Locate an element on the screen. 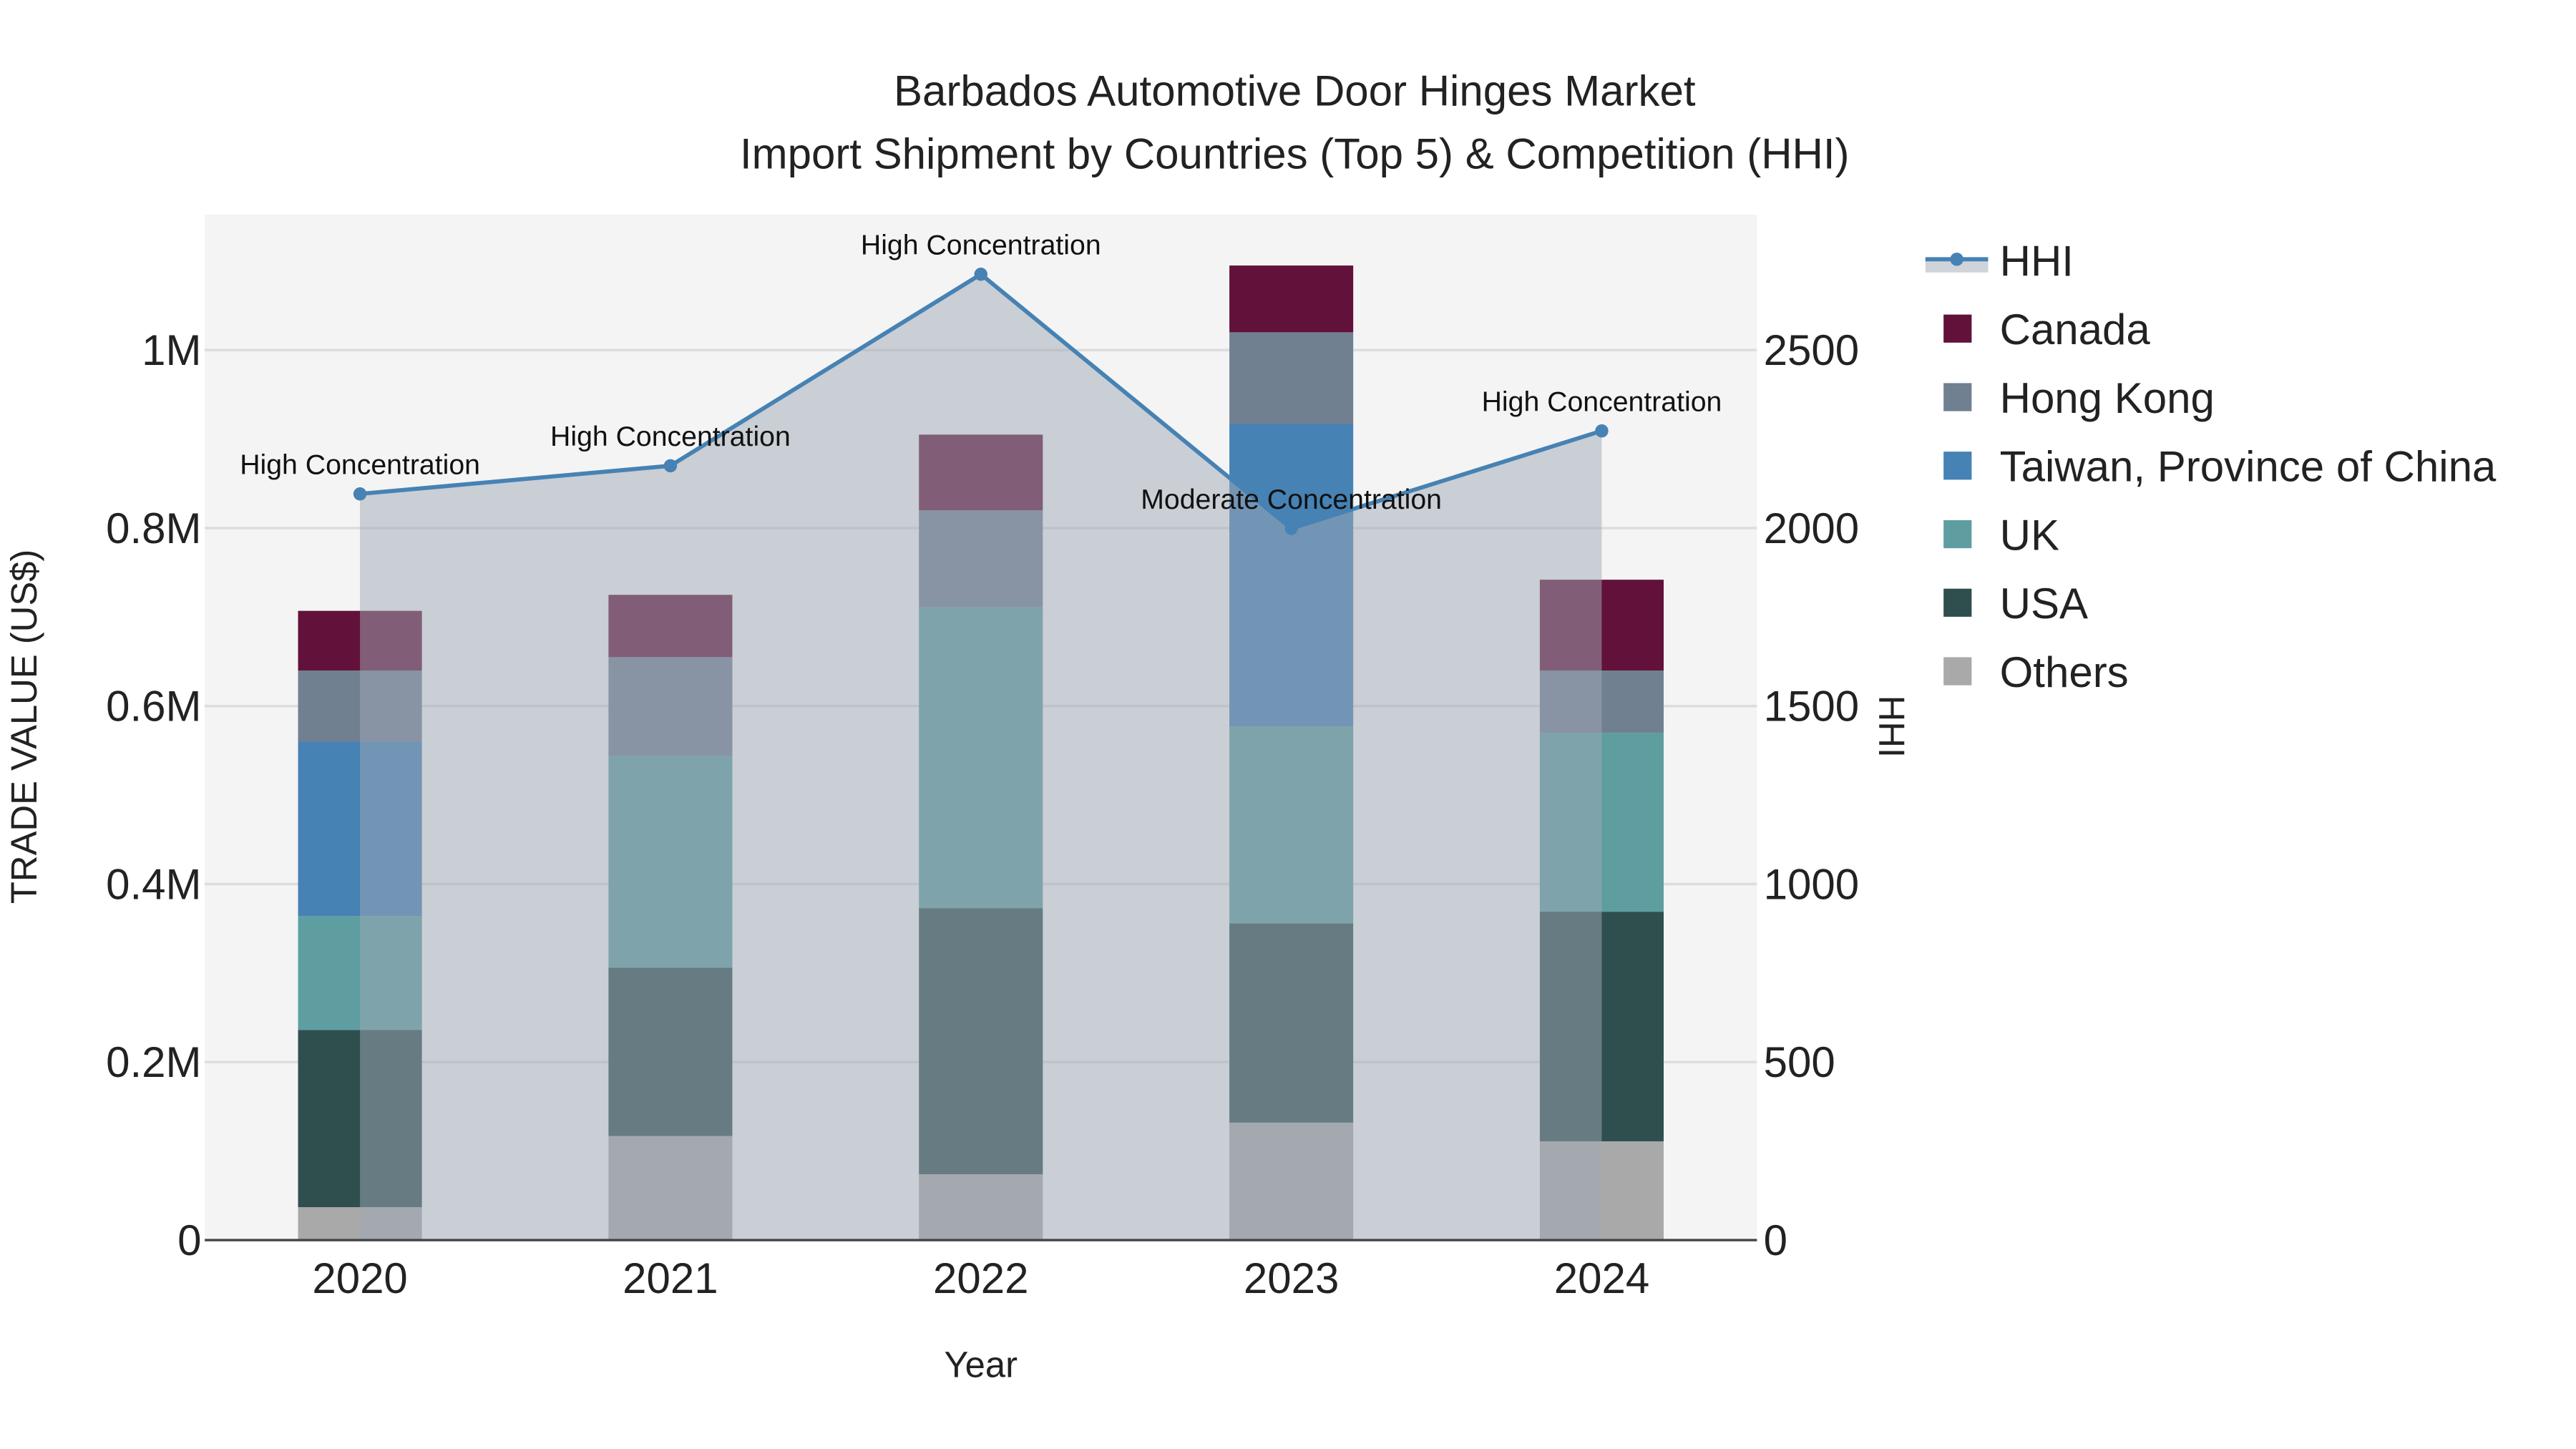 This screenshot has width=2576, height=1449. legend-item: Hong Kong is located at coordinates (2079, 398).